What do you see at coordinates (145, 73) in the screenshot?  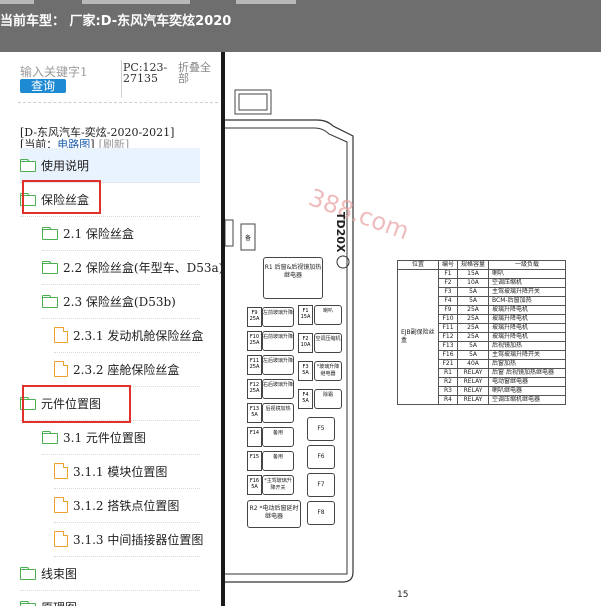 I see `pc-code: PC:123-27135` at bounding box center [145, 73].